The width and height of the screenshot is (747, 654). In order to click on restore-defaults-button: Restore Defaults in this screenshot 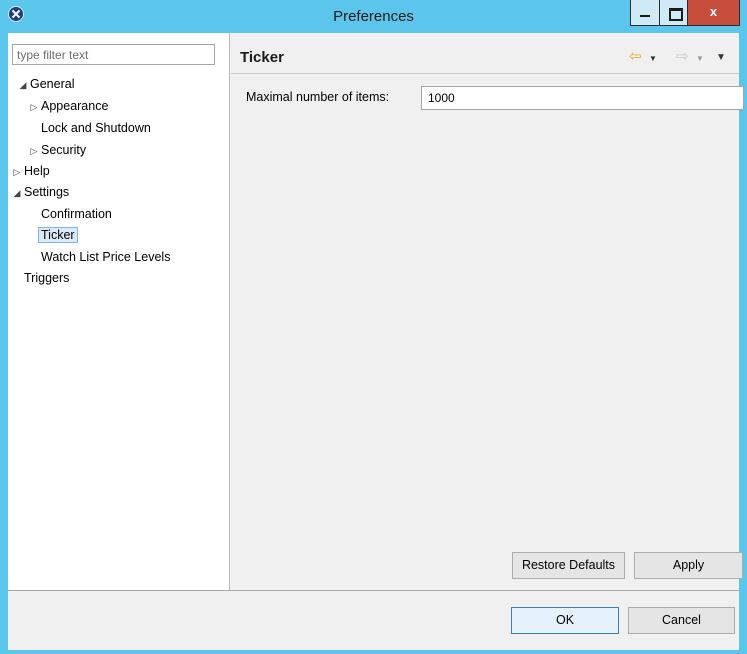, I will do `click(568, 565)`.